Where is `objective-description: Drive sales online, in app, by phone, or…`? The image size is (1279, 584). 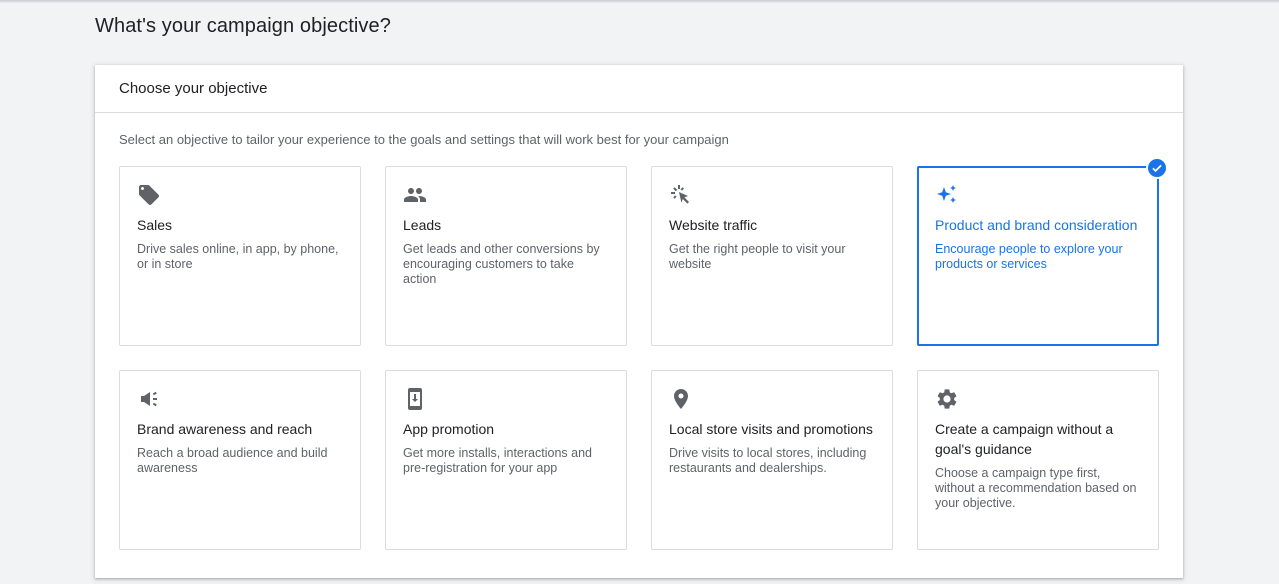 objective-description: Drive sales online, in app, by phone, or… is located at coordinates (238, 256).